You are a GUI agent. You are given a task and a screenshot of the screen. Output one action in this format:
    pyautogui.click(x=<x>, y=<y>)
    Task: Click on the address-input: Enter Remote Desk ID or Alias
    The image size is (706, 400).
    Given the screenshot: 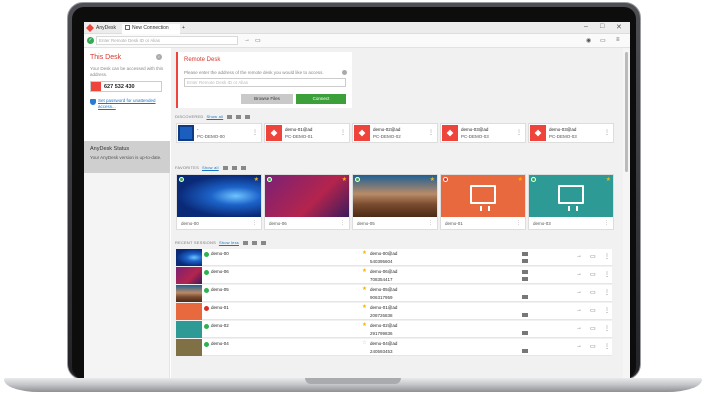 What is the action you would take?
    pyautogui.click(x=167, y=40)
    